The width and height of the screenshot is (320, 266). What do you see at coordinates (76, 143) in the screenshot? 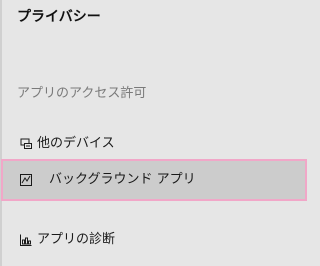
I see `nav-item-label: 他のデバイス` at bounding box center [76, 143].